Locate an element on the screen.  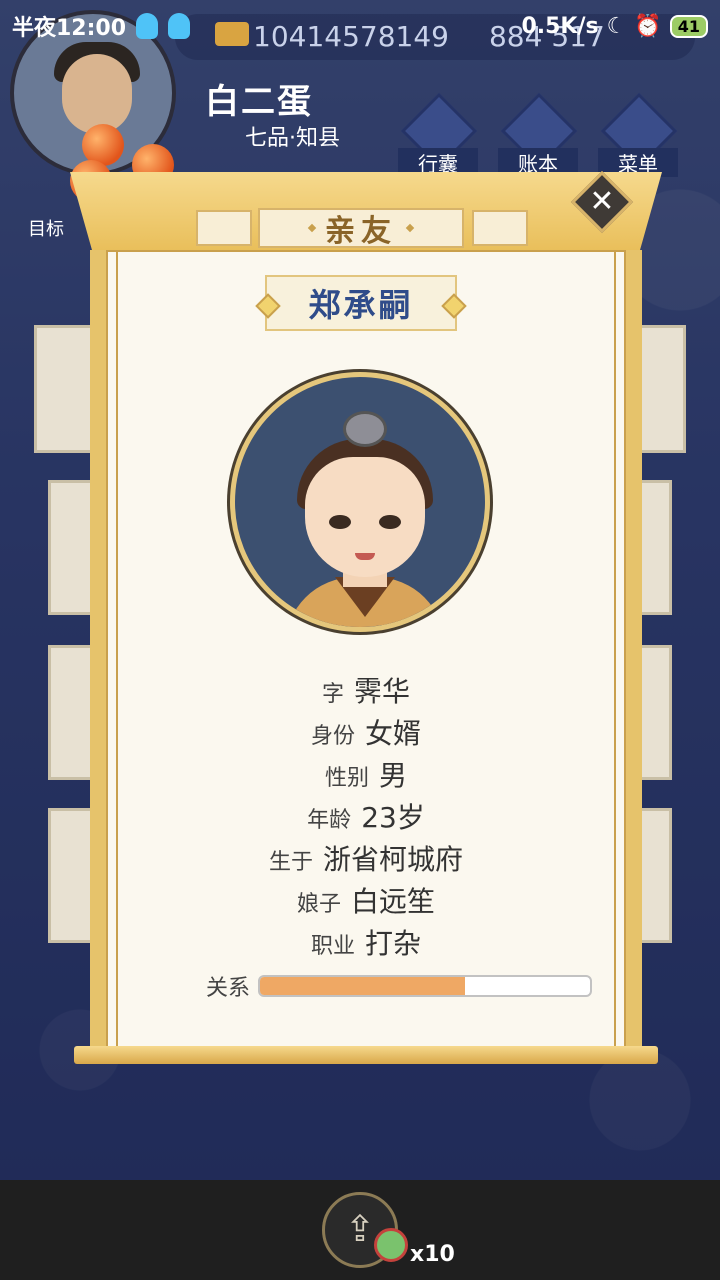
detail-birthplace: 生于 浙省柯城府 is located at coordinates (366, 859).